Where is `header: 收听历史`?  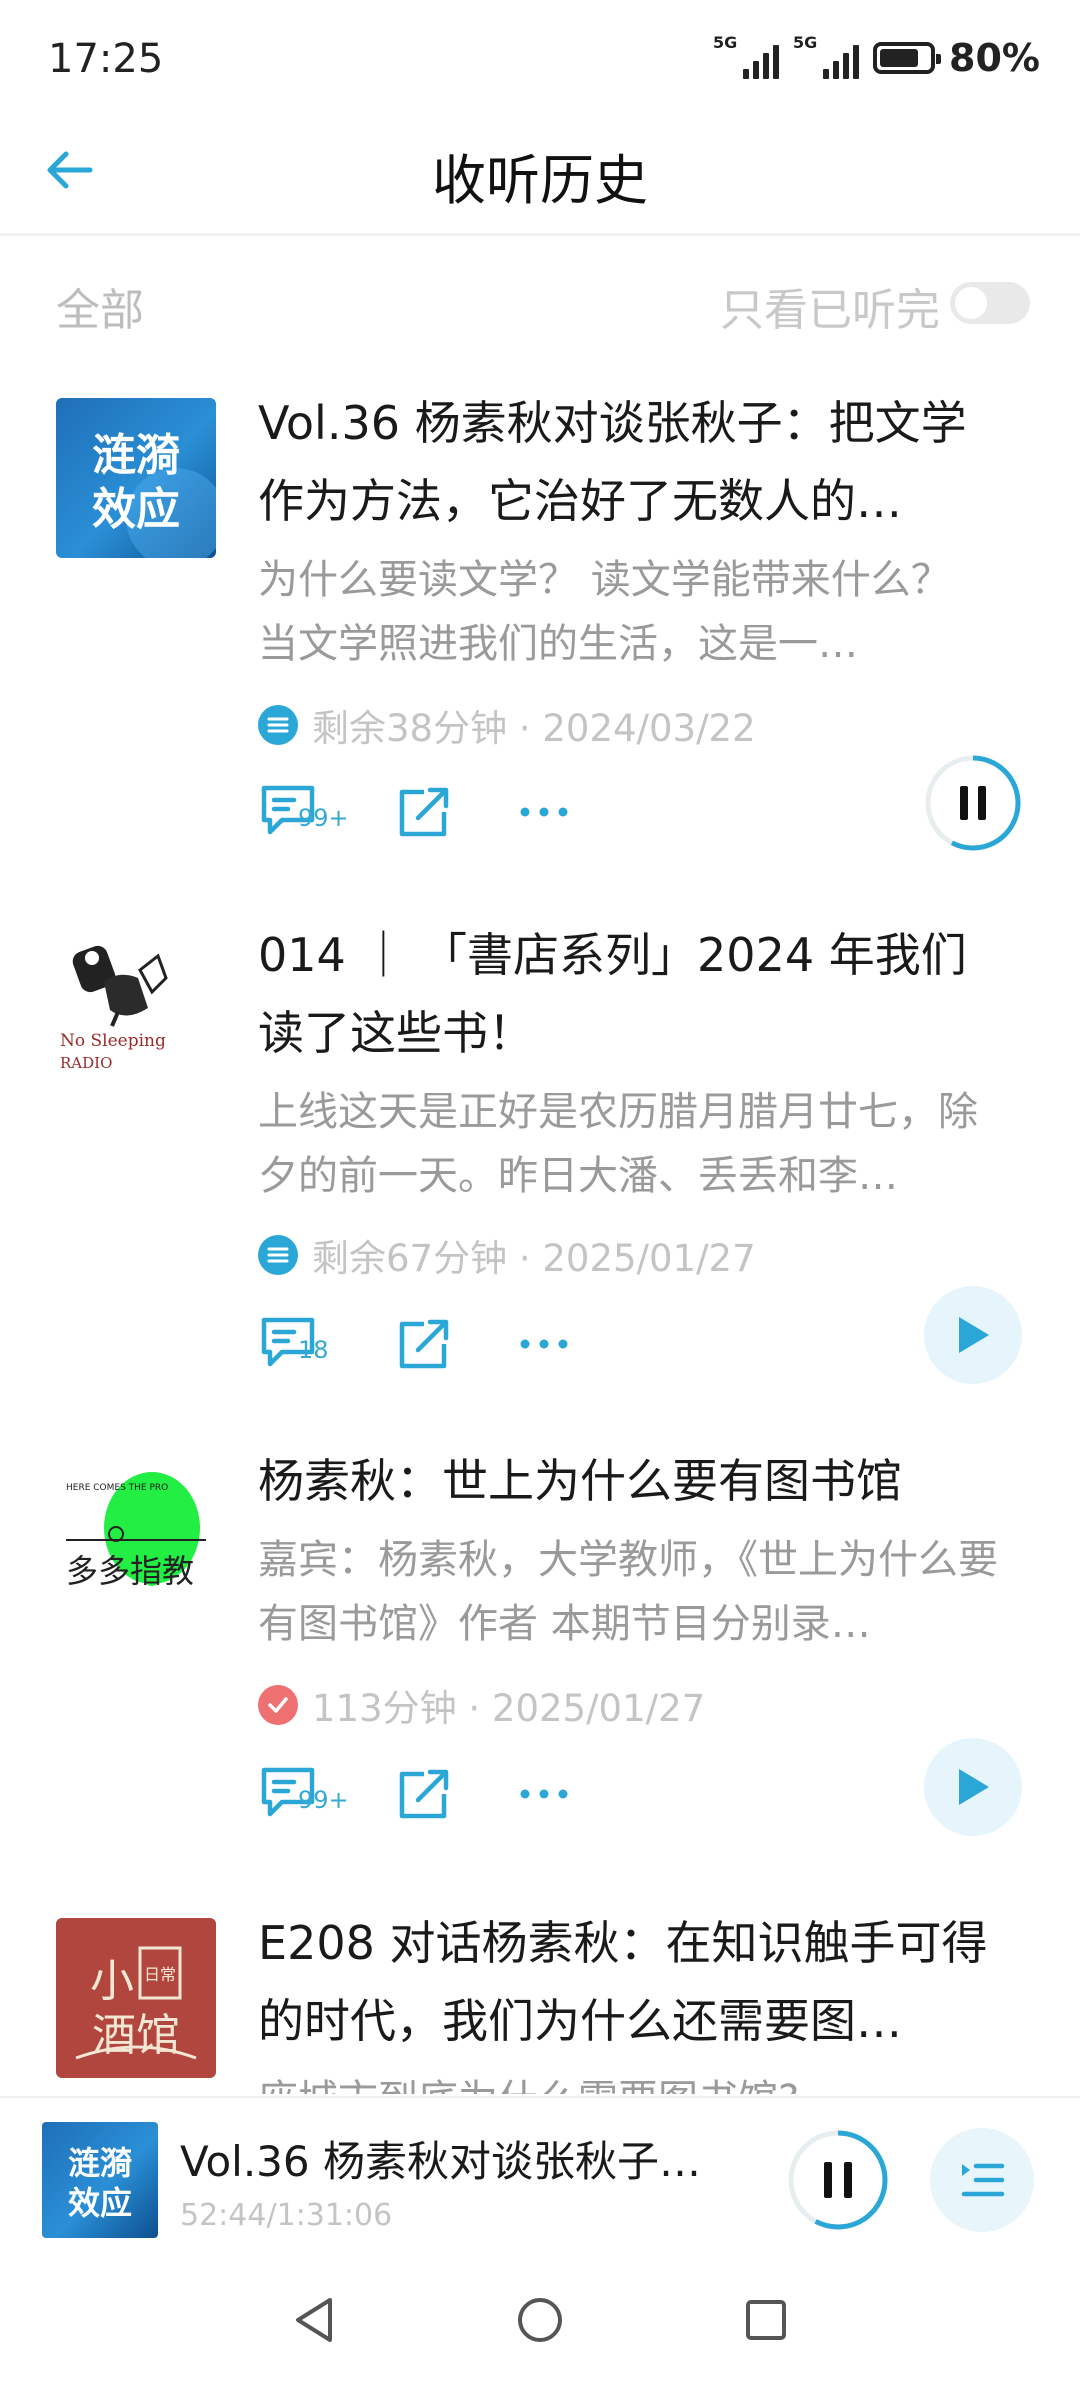
header: 收听历史 is located at coordinates (540, 177).